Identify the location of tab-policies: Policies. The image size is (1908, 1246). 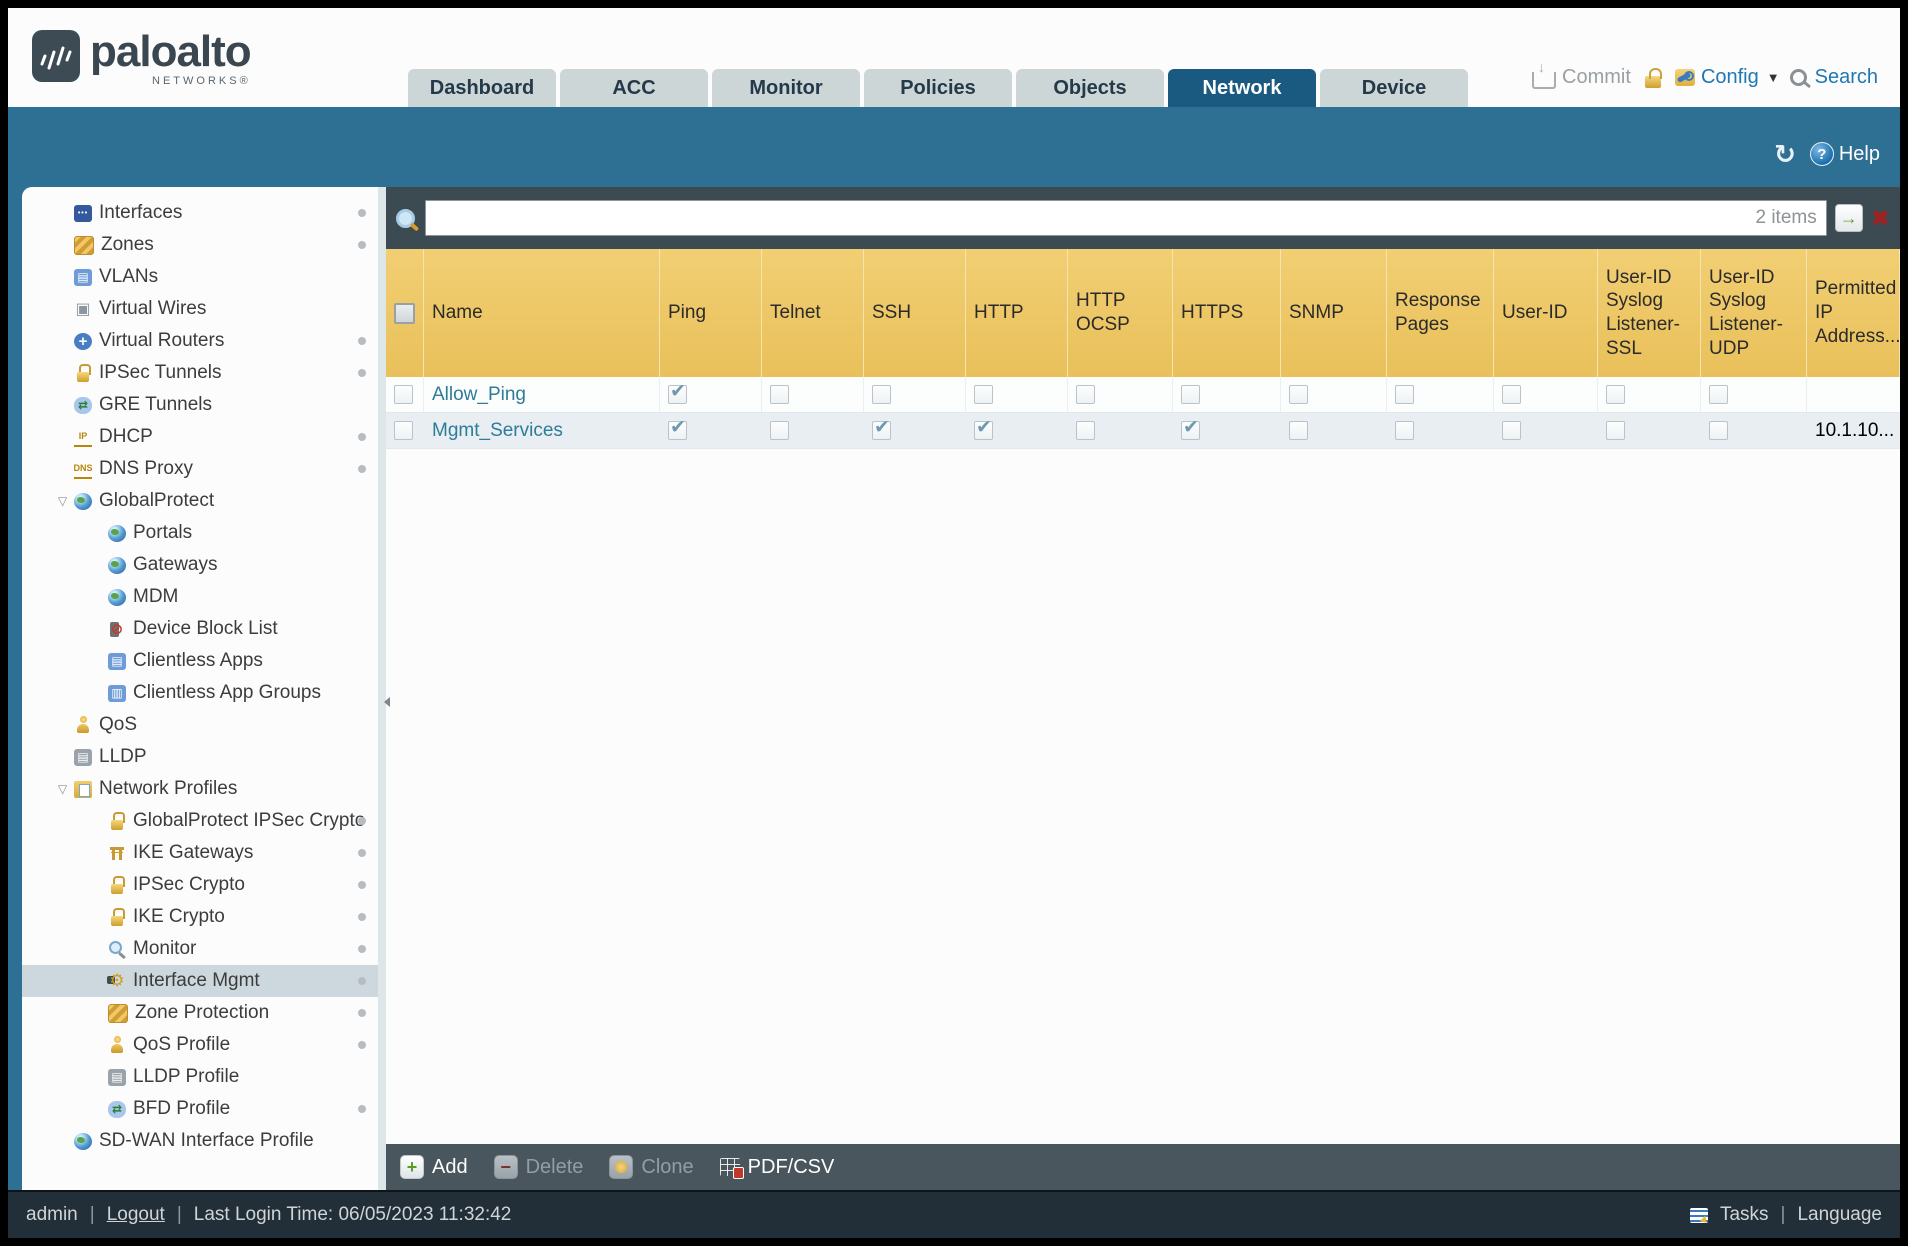
(938, 88).